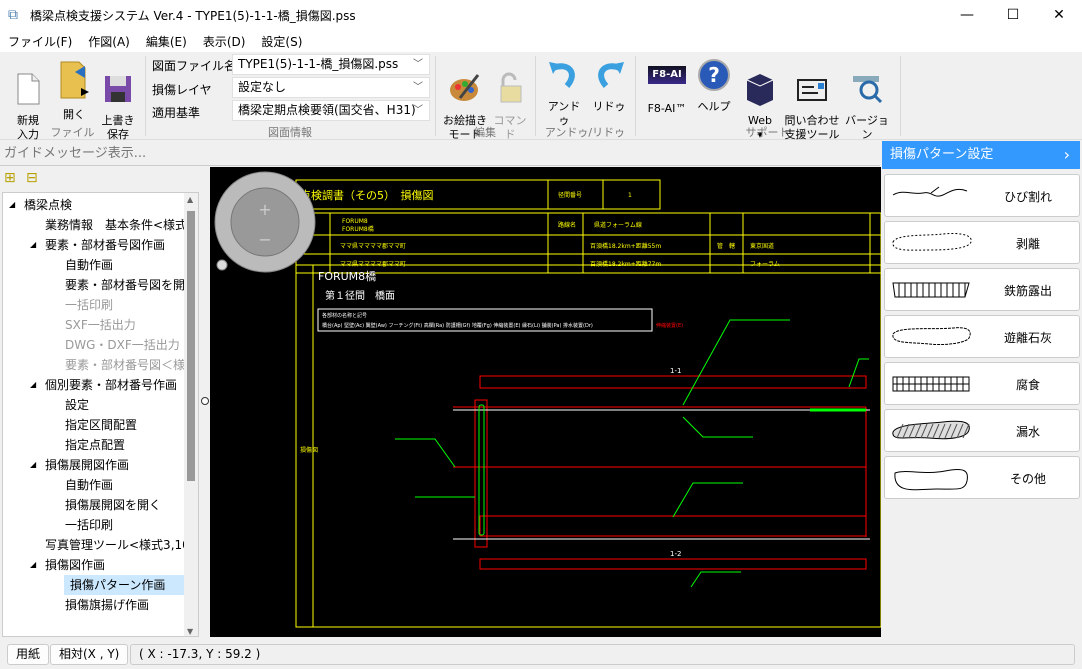 This screenshot has width=1082, height=669. I want to click on tree-item: ◢ 要素・部材番号図作画, so click(94, 245).